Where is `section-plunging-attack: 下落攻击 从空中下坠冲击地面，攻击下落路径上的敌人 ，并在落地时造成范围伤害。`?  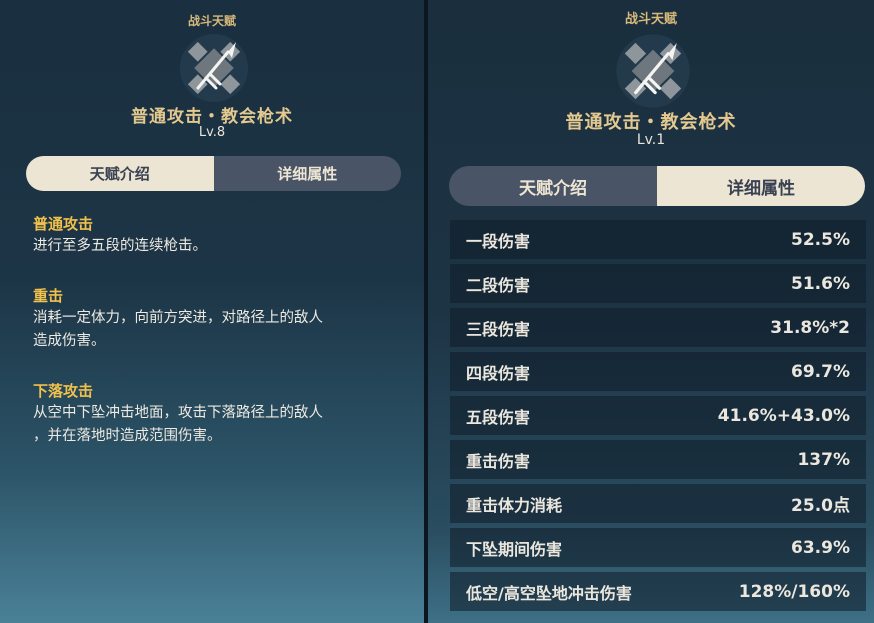
section-plunging-attack: 下落攻击 从空中下坠冲击地面，攻击下落路径上的敌人 ，并在落地时造成范围伤害。 is located at coordinates (223, 414).